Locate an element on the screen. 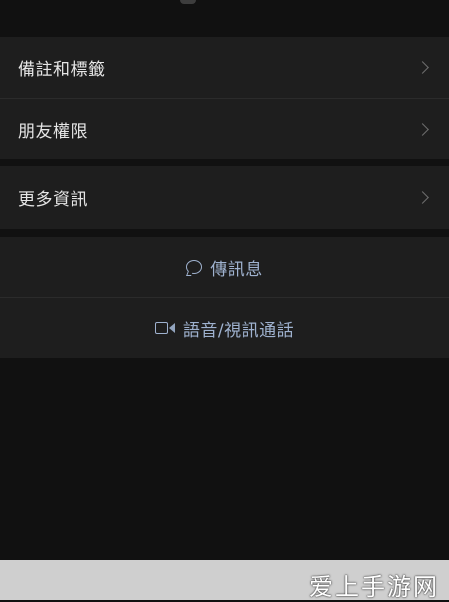 This screenshot has height=602, width=449. top-fragment is located at coordinates (188, 2).